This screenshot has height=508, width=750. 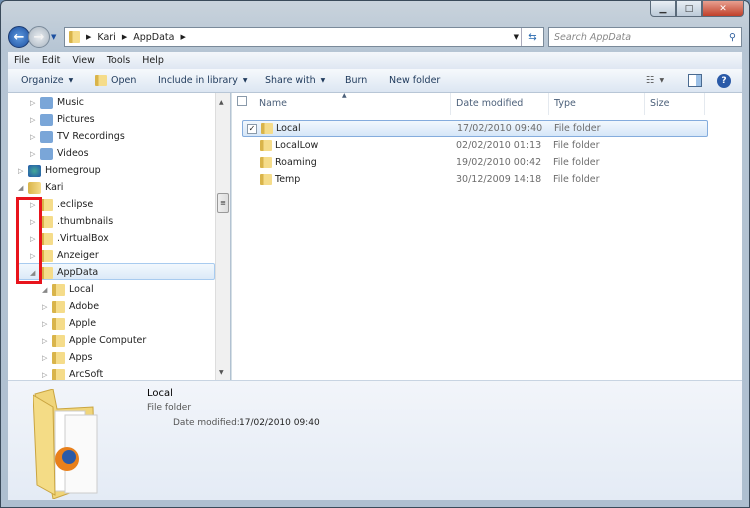 What do you see at coordinates (356, 80) in the screenshot?
I see `burn-button: Burn` at bounding box center [356, 80].